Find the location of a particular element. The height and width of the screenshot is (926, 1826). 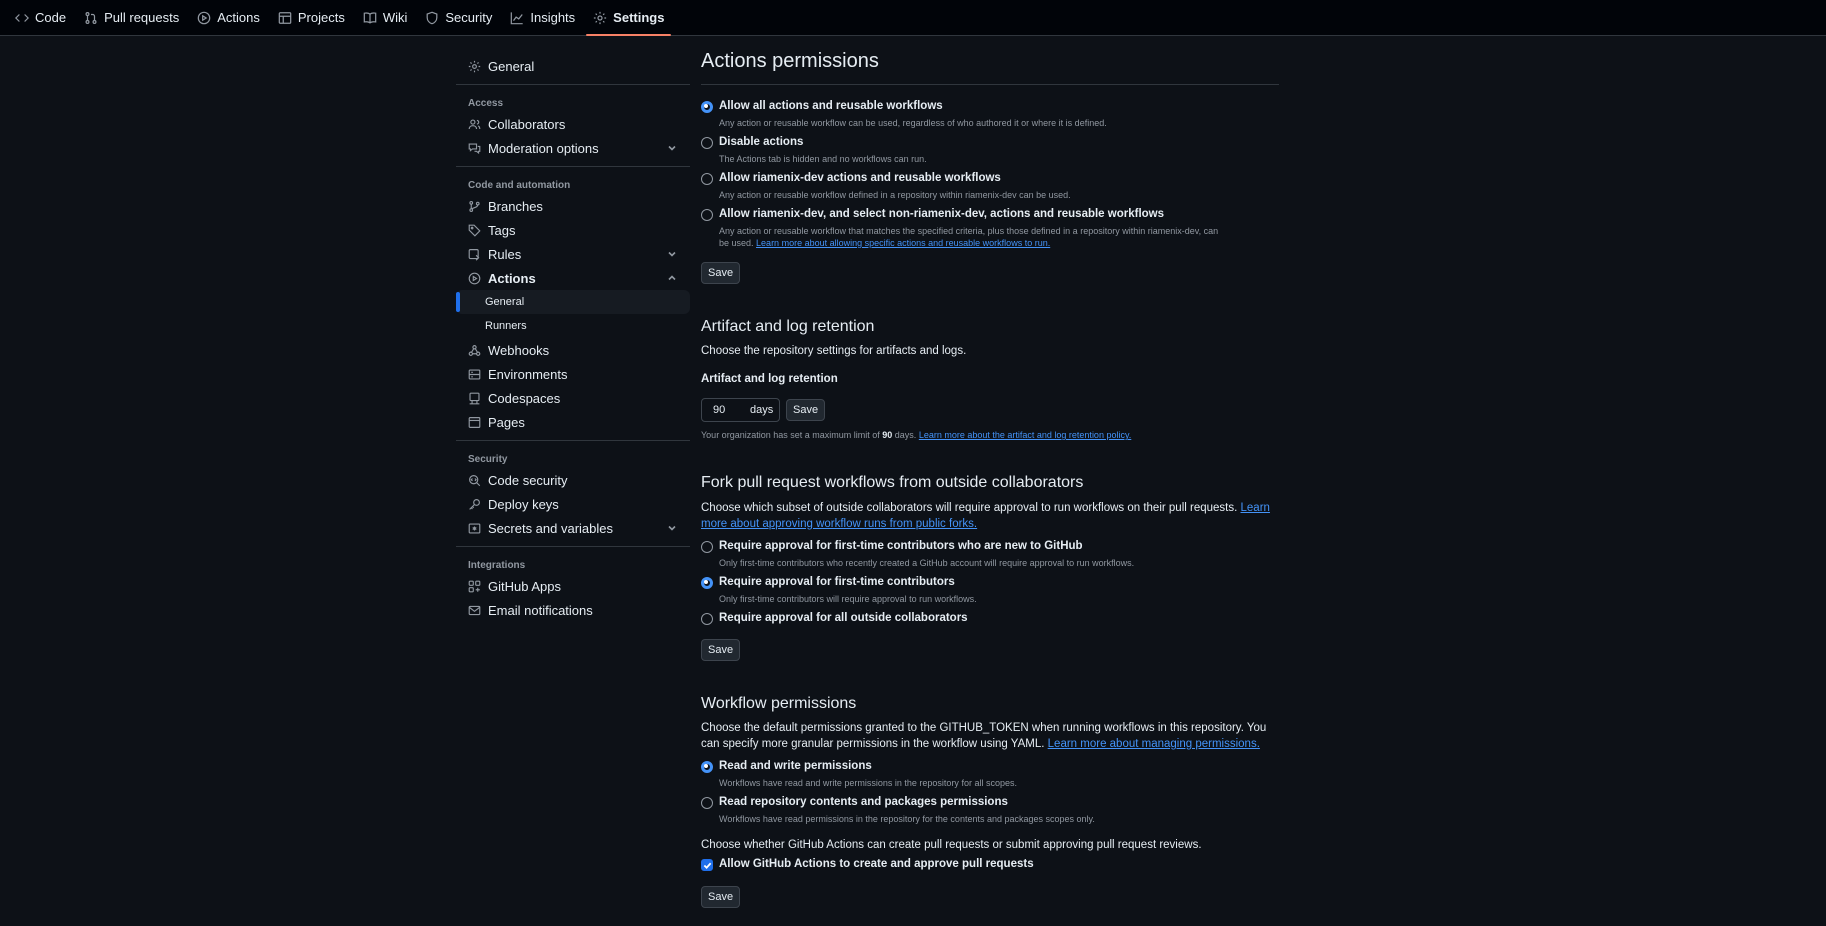

sidebar-item-github-apps: GitHub Apps is located at coordinates (573, 586).